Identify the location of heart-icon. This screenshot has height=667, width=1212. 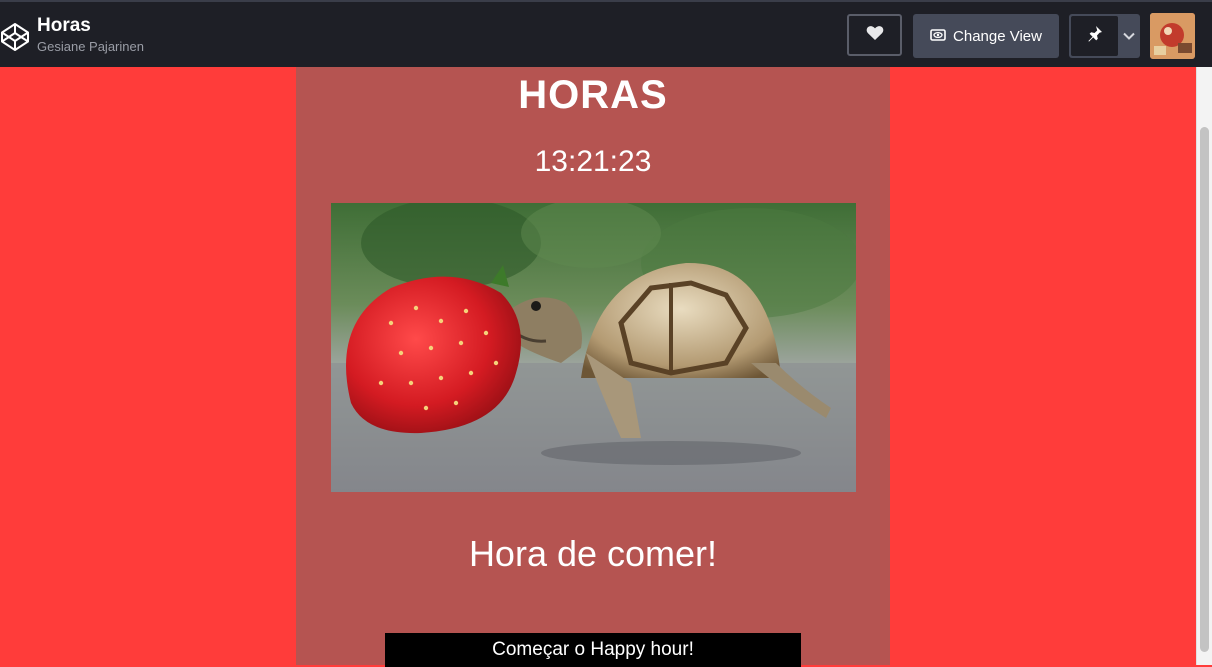
(875, 35).